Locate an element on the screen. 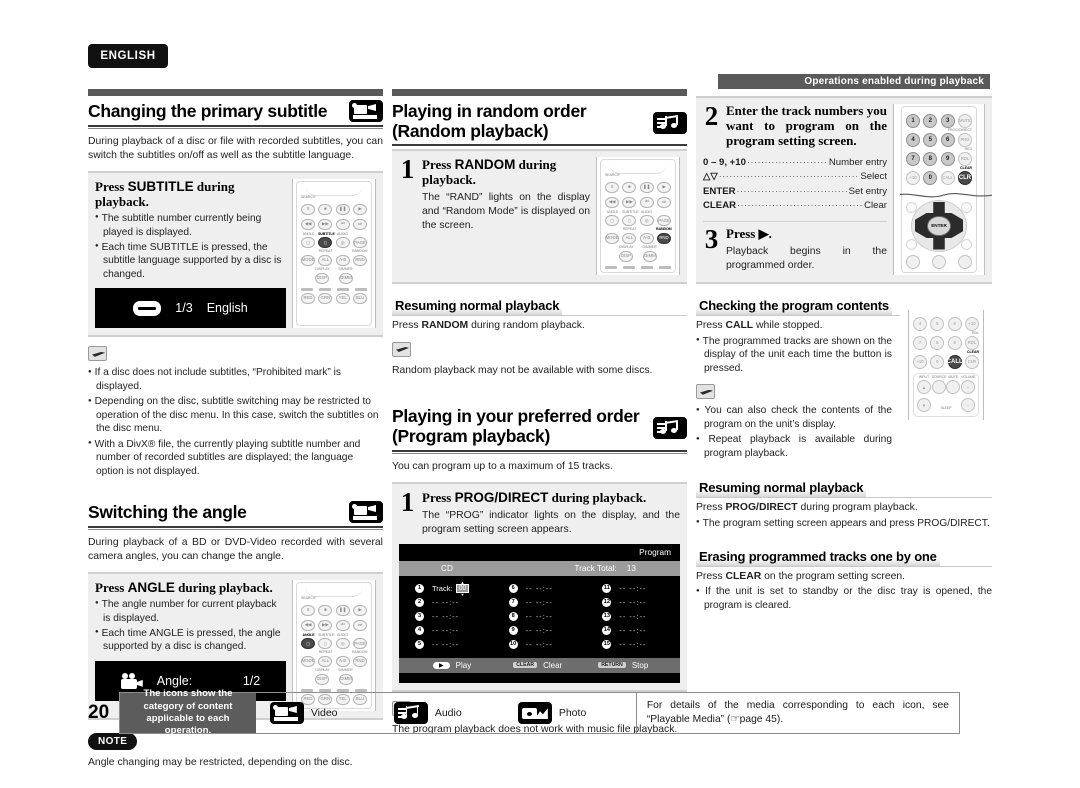 Image resolution: width=1080 pixels, height=788 pixels. program-slot: 8 -- --:-- is located at coordinates (540, 617).